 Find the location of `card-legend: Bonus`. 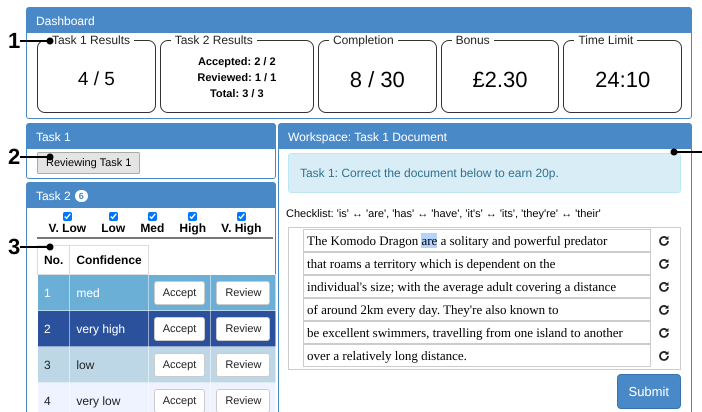

card-legend: Bonus is located at coordinates (473, 40).